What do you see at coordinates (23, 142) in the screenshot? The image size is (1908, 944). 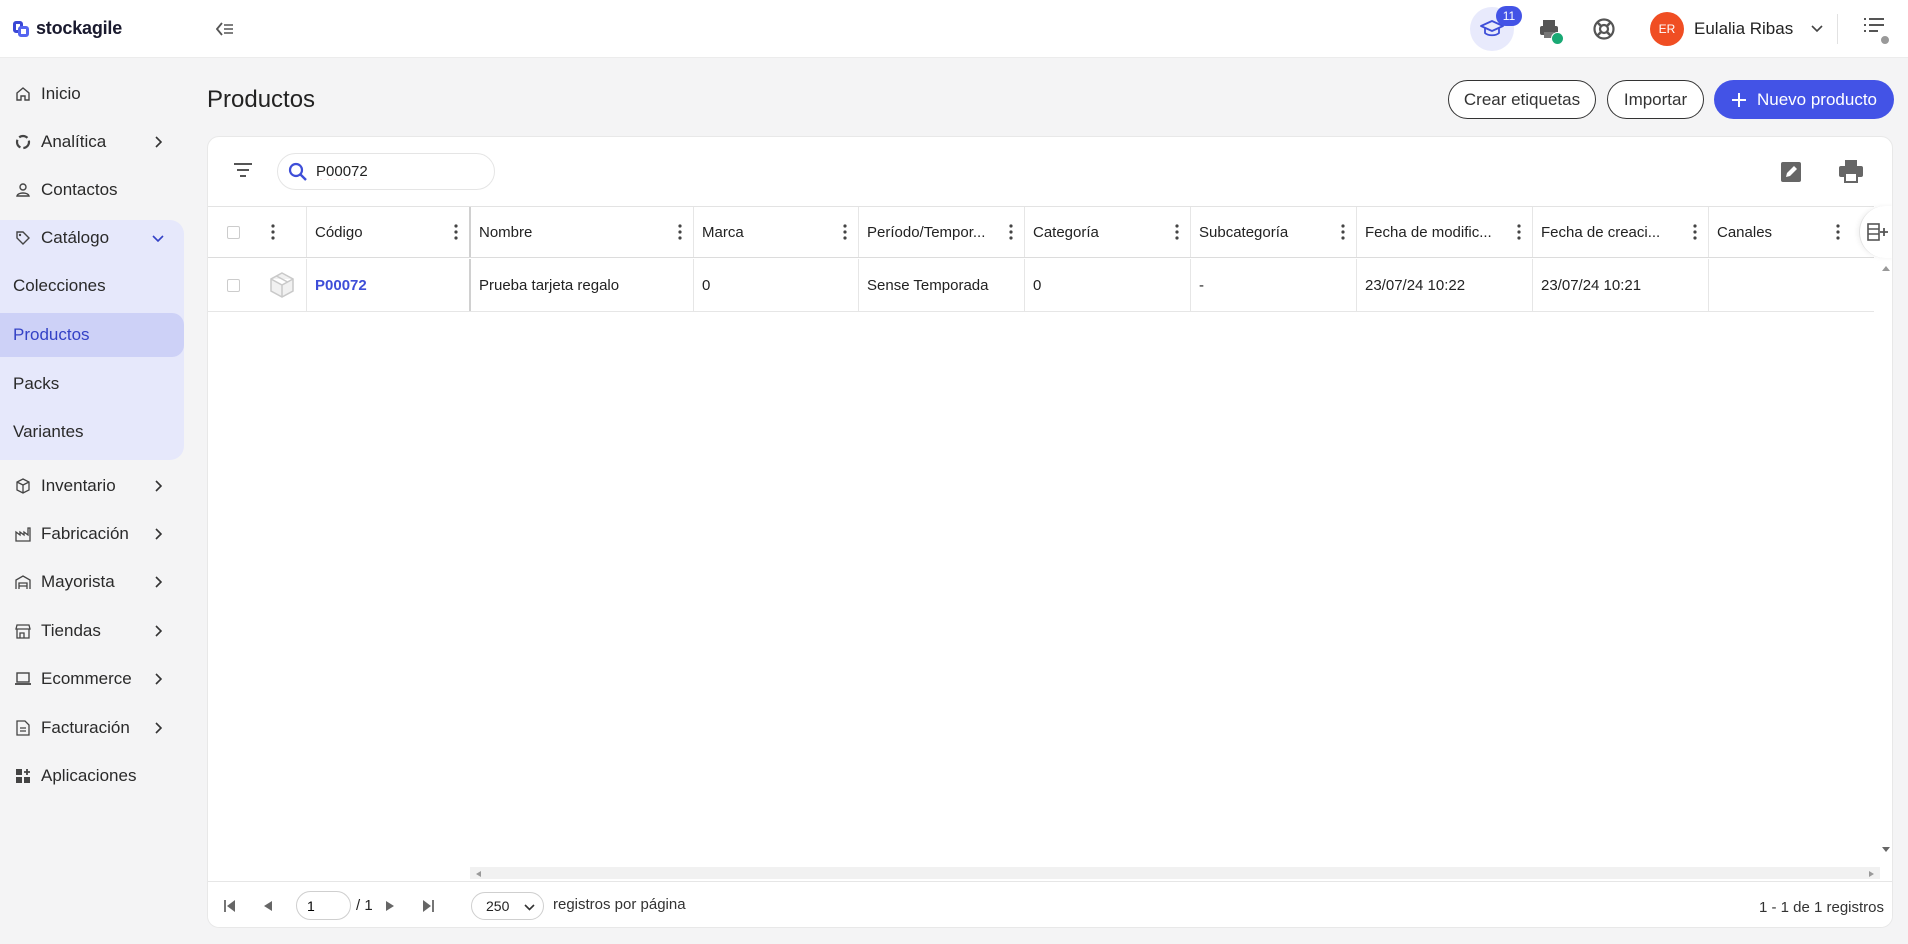 I see `analytics-icon` at bounding box center [23, 142].